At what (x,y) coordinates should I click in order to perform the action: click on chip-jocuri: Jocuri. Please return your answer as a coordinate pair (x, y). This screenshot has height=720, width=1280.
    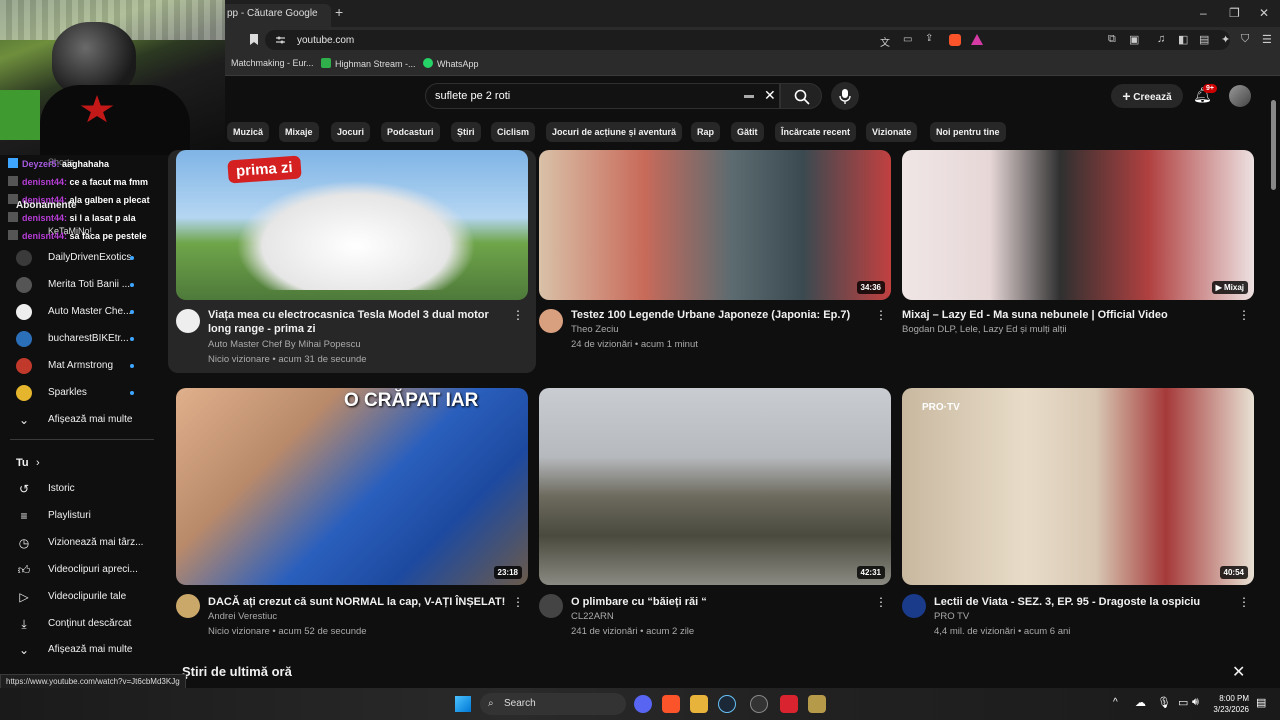
    Looking at the image, I should click on (351, 132).